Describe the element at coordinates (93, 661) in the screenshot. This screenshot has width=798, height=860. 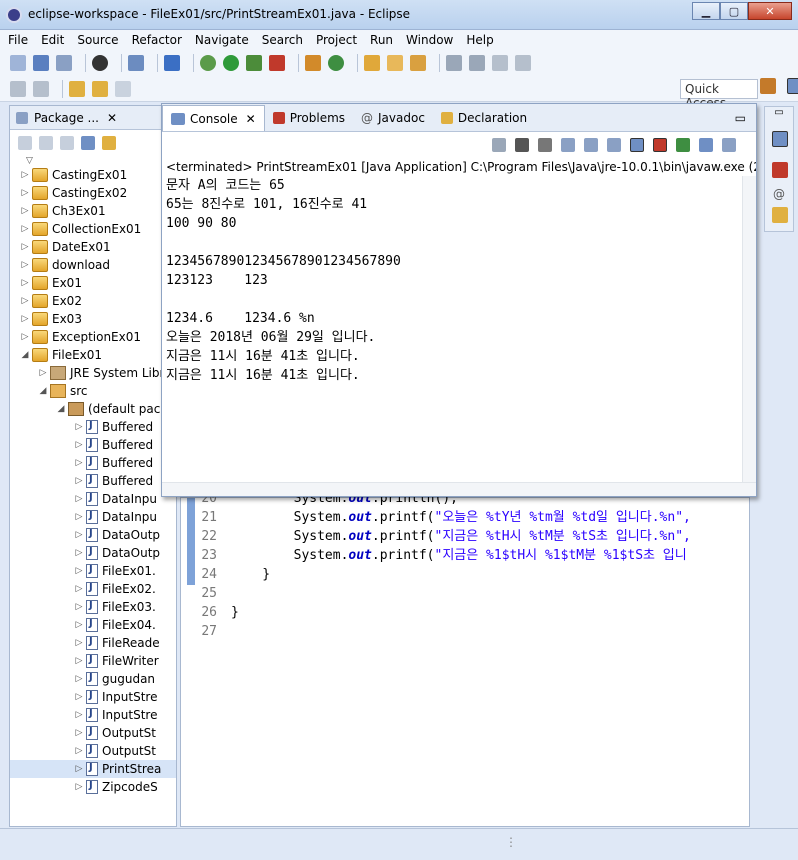
I see `tree-item: ▷ FileWriter` at that location.